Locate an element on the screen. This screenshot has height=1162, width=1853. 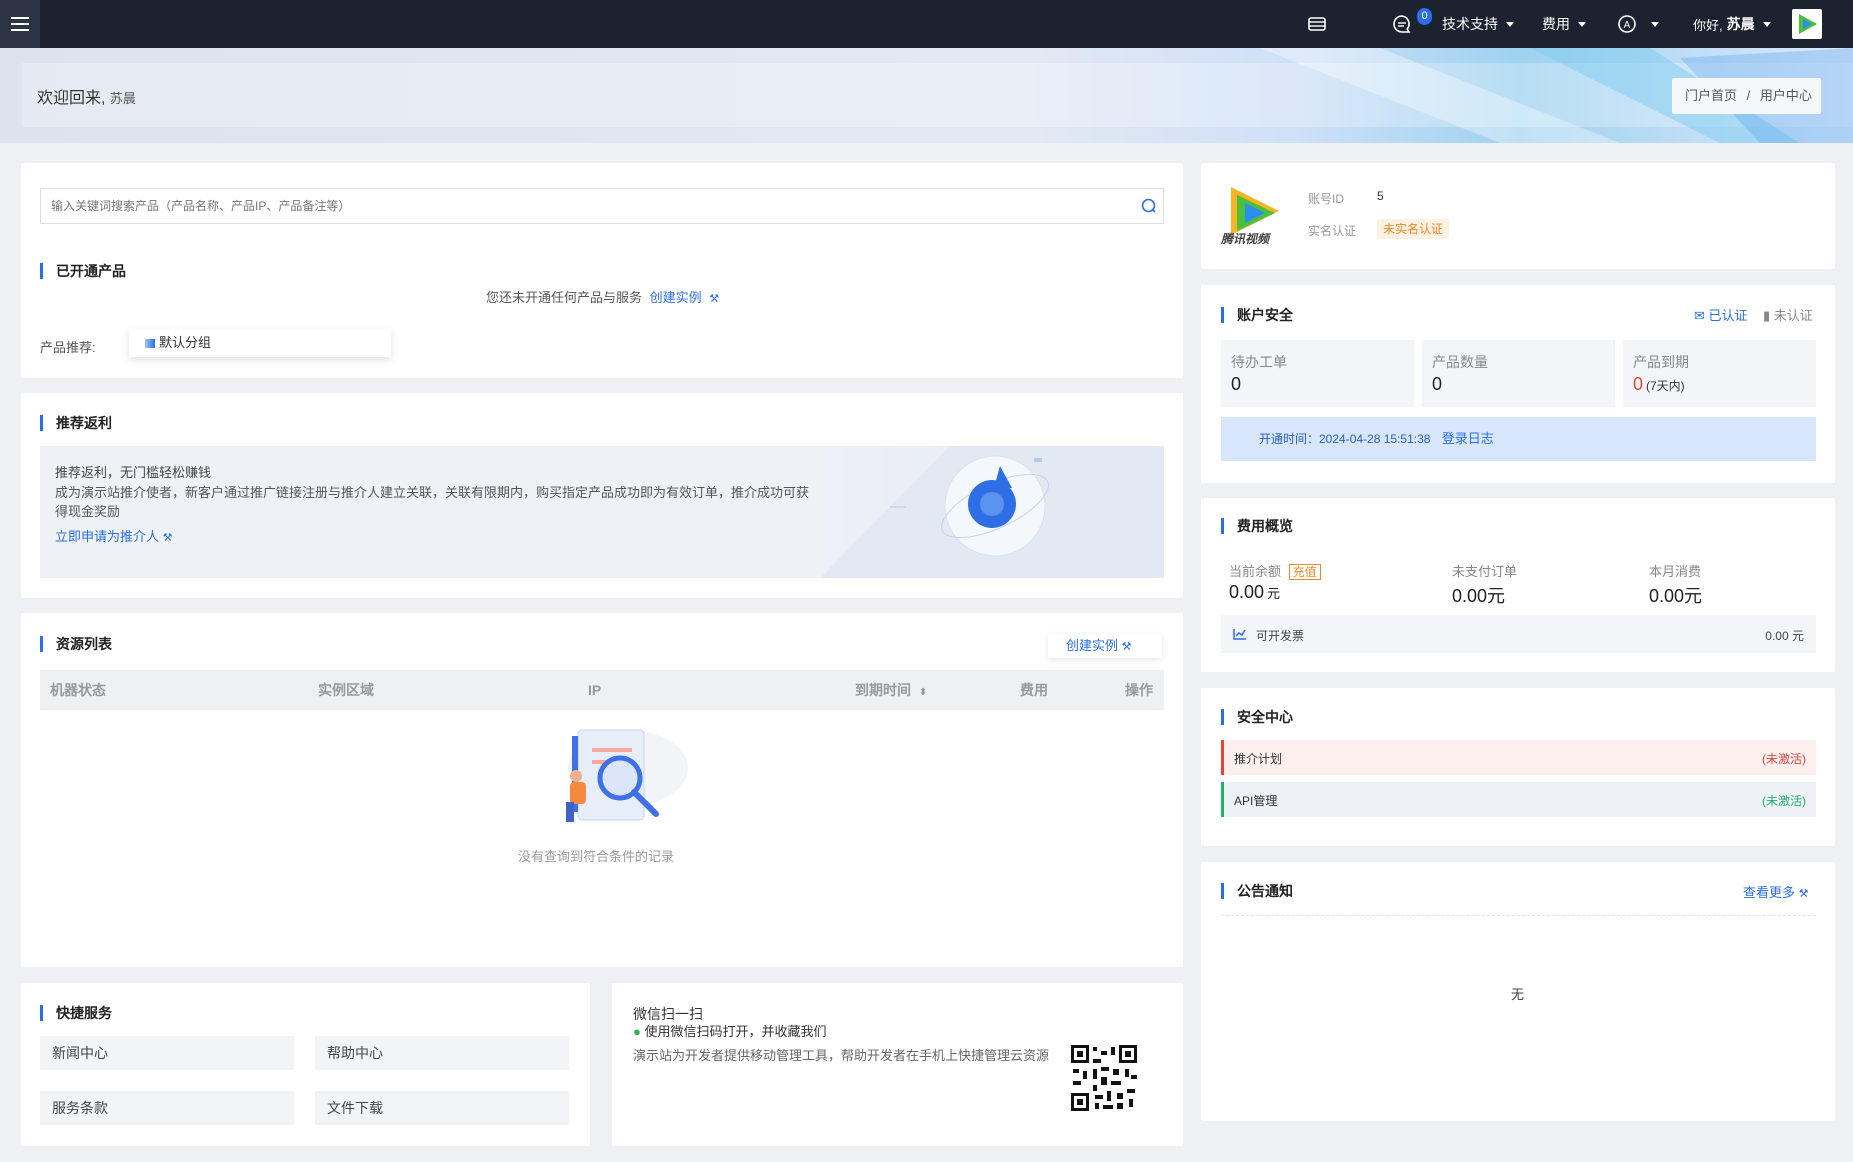
search-icon is located at coordinates (1149, 206).